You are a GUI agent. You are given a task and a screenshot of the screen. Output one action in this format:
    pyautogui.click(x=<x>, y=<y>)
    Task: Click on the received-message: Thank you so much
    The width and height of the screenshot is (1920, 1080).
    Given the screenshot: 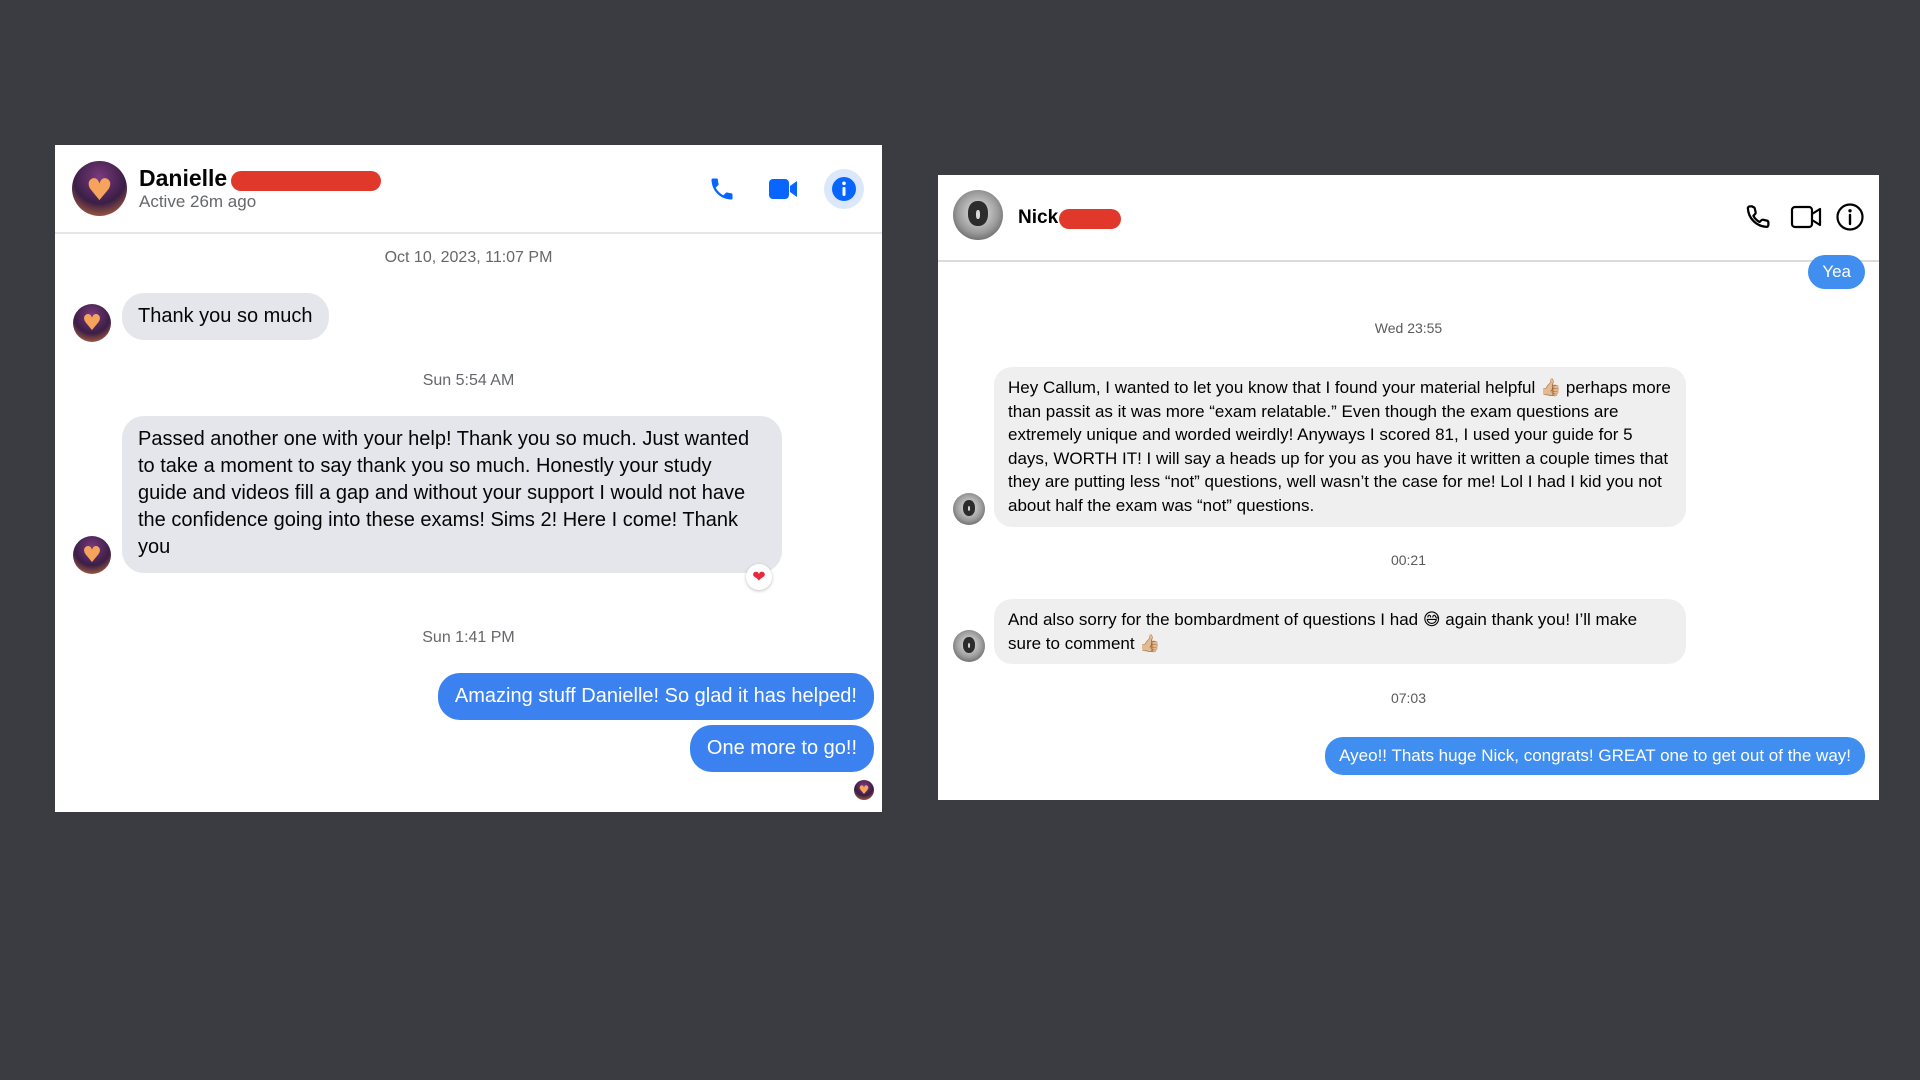 What is the action you would take?
    pyautogui.click(x=225, y=316)
    